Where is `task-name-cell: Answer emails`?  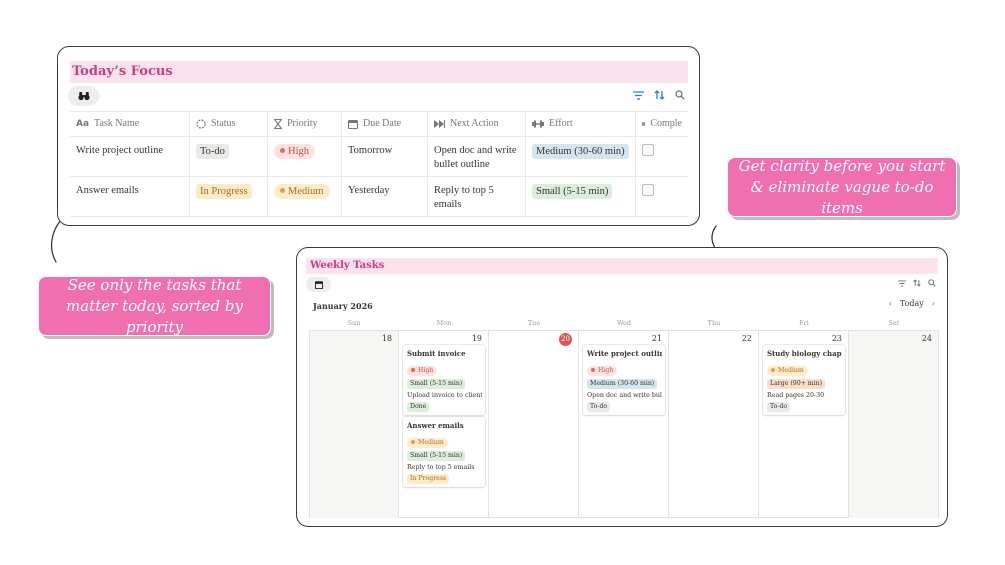 task-name-cell: Answer emails is located at coordinates (130, 196).